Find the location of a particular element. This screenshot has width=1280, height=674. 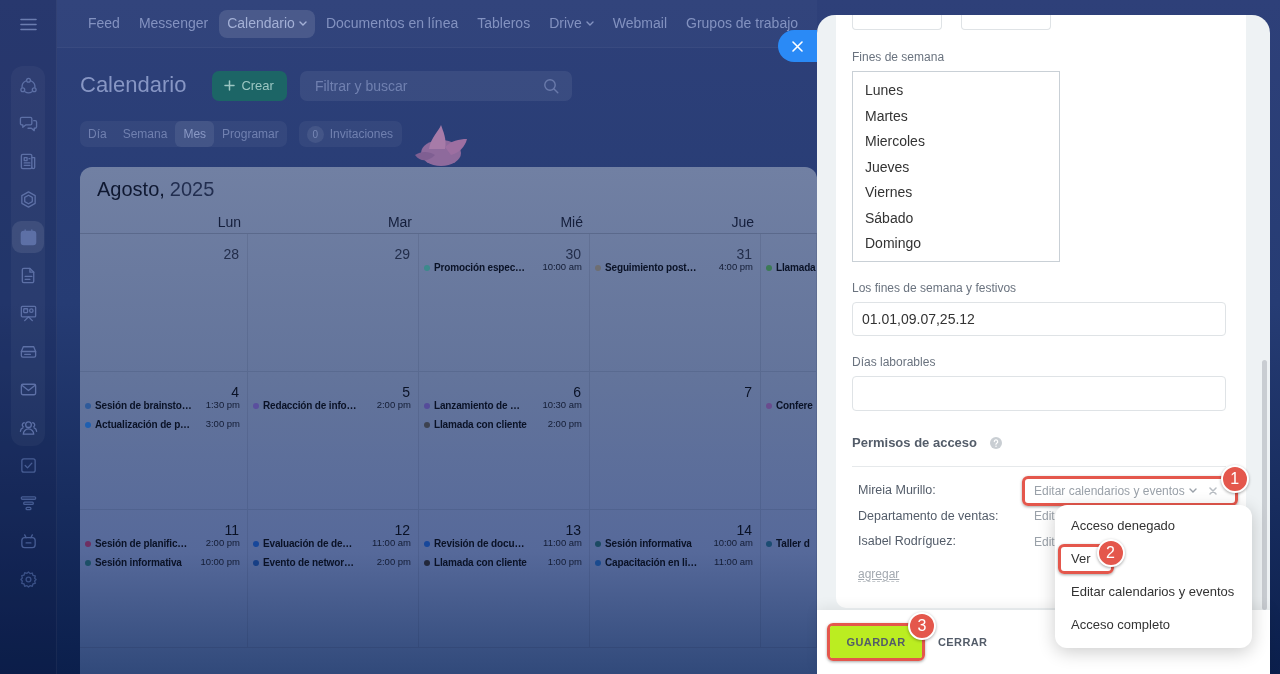

person-name: Mireia Murillo: is located at coordinates (897, 491).